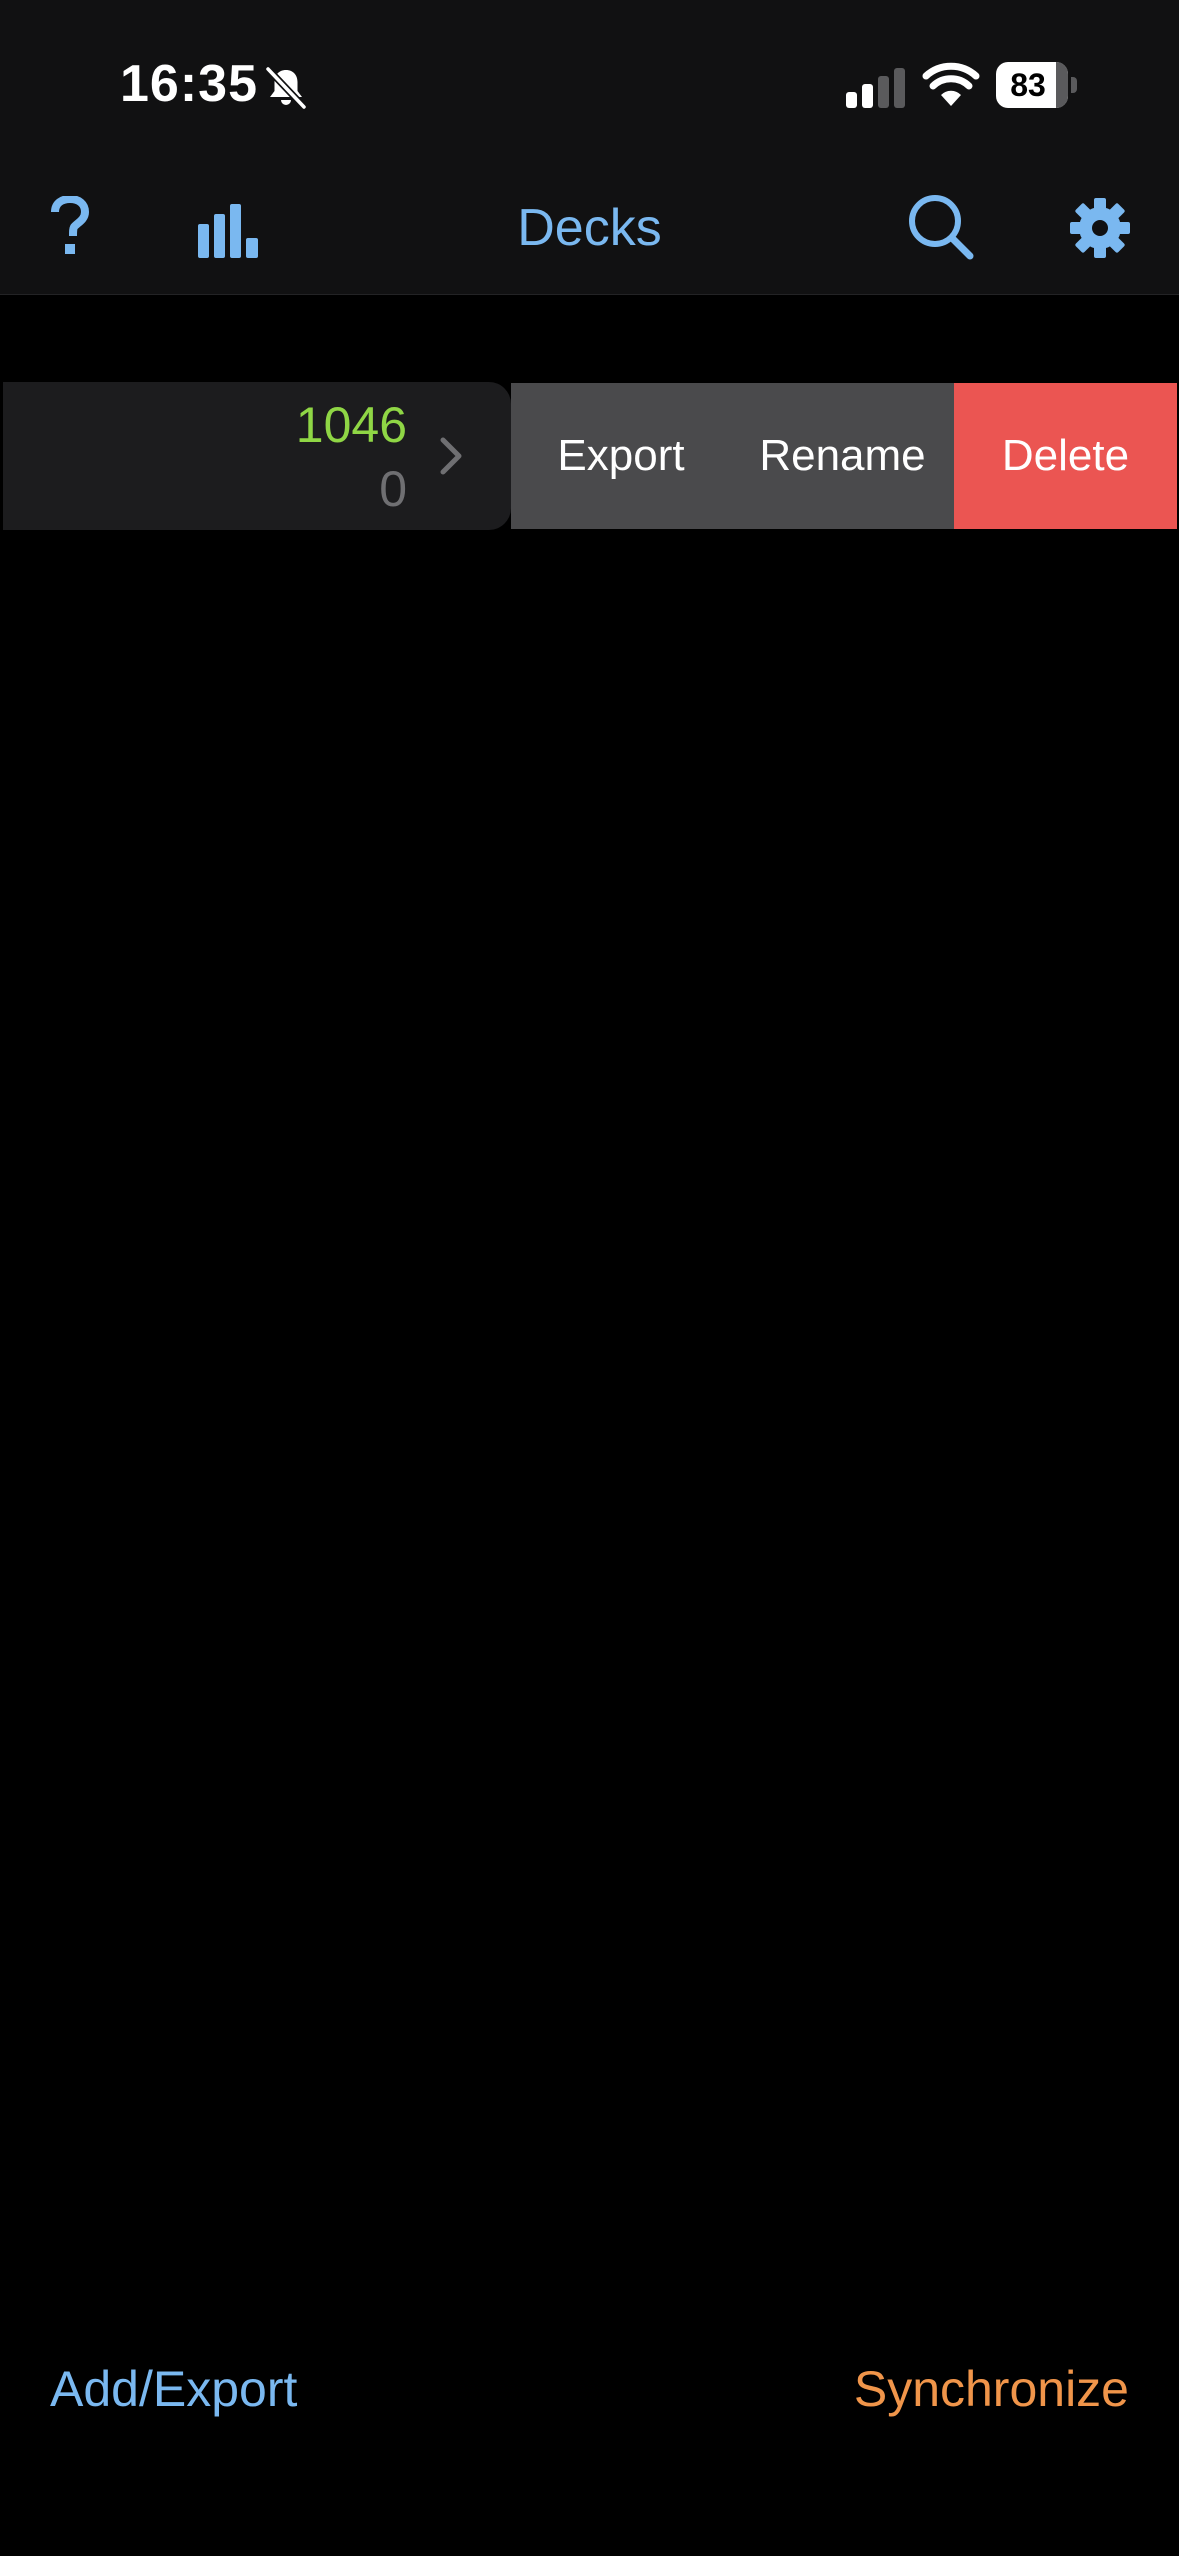  Describe the element at coordinates (1100, 228) in the screenshot. I see `settings-icon` at that location.